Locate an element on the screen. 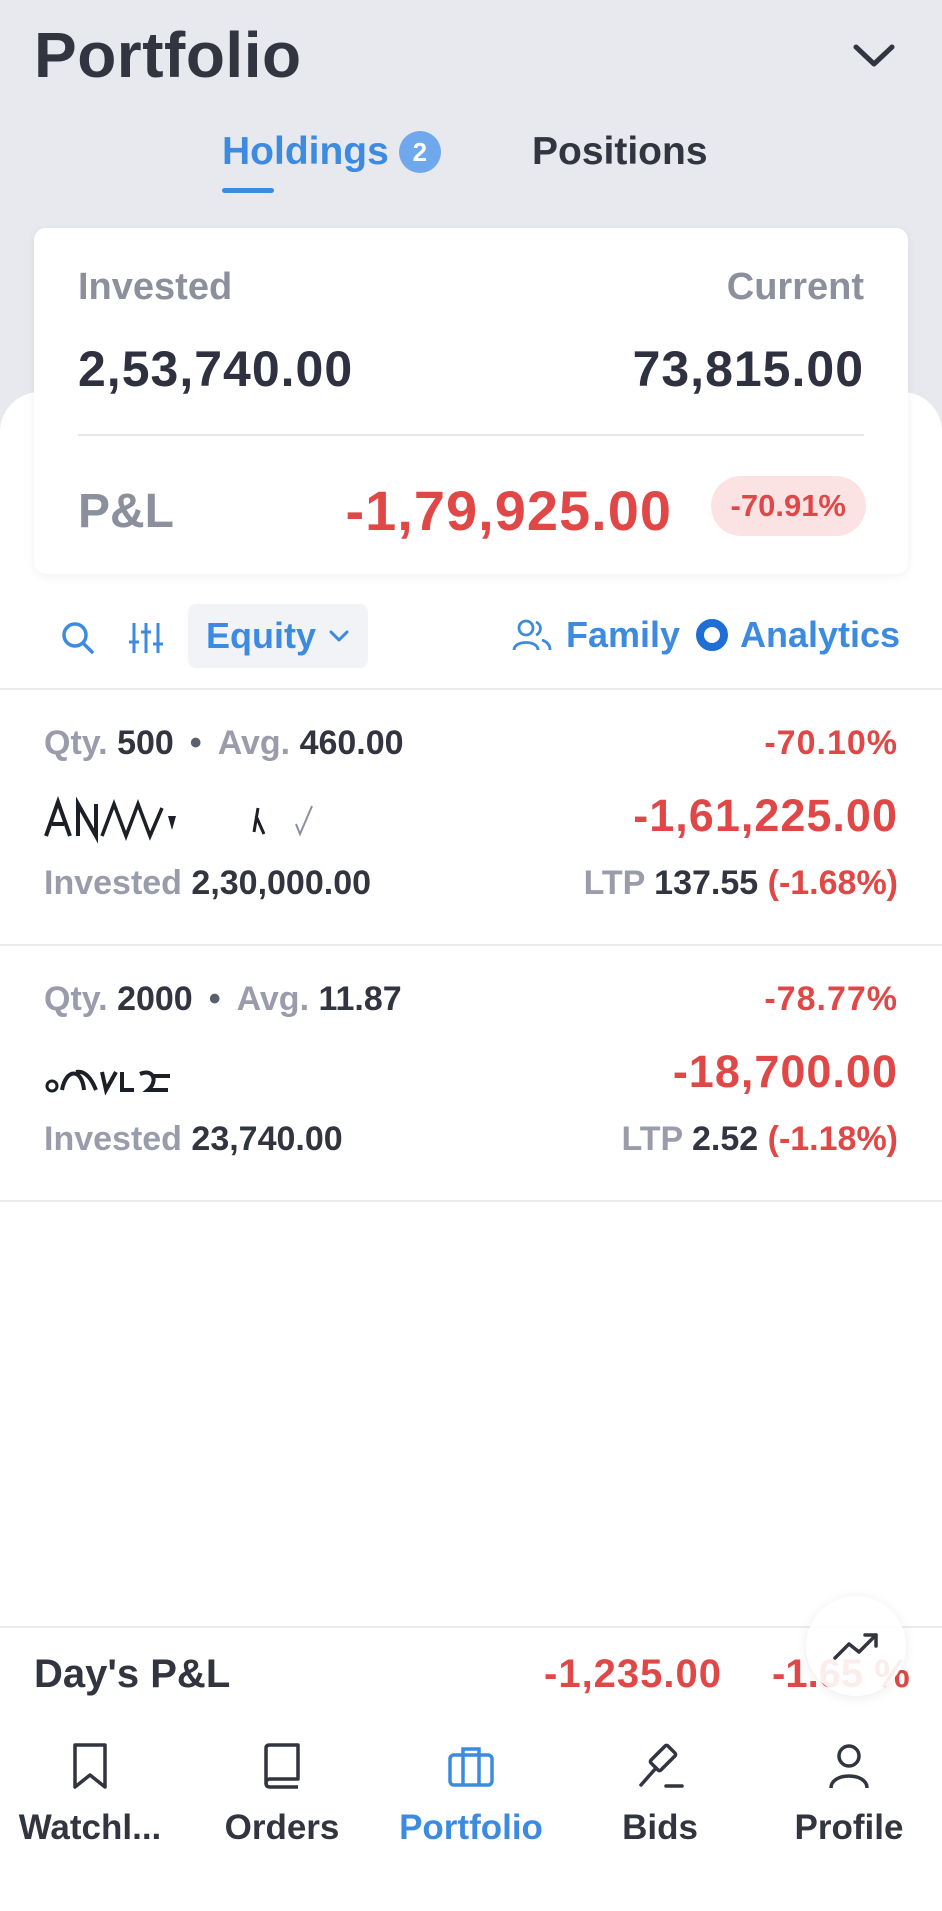  sort-filter-button is located at coordinates (146, 638).